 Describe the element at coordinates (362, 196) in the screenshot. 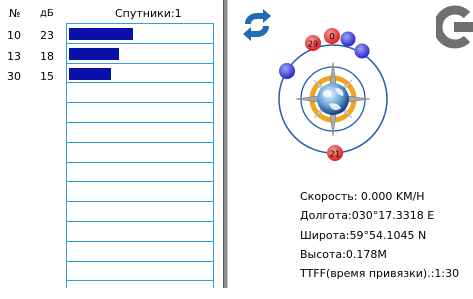

I see `speed-readout: Скорость: 0.000 KM/H` at that location.